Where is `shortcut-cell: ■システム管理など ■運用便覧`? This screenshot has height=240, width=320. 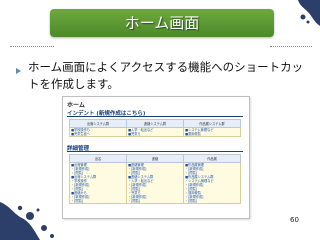
shortcut-cell: ■システム管理など ■運用便覧 is located at coordinates (212, 132).